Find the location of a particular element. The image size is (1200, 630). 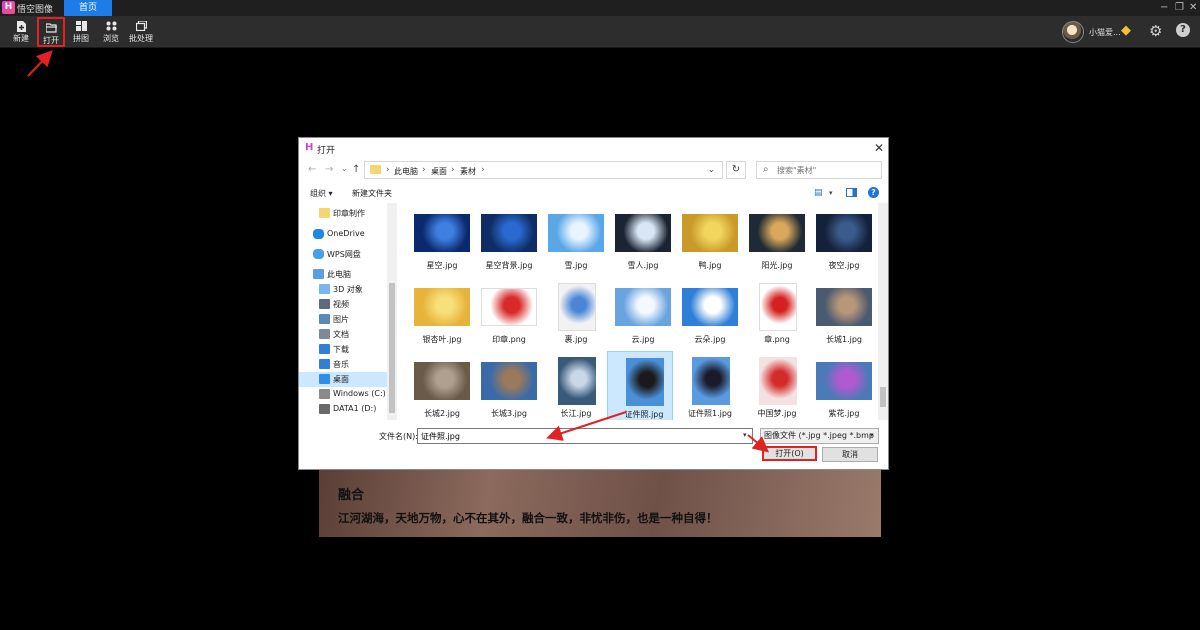

file-item: 长城2.jpg is located at coordinates (439, 385).